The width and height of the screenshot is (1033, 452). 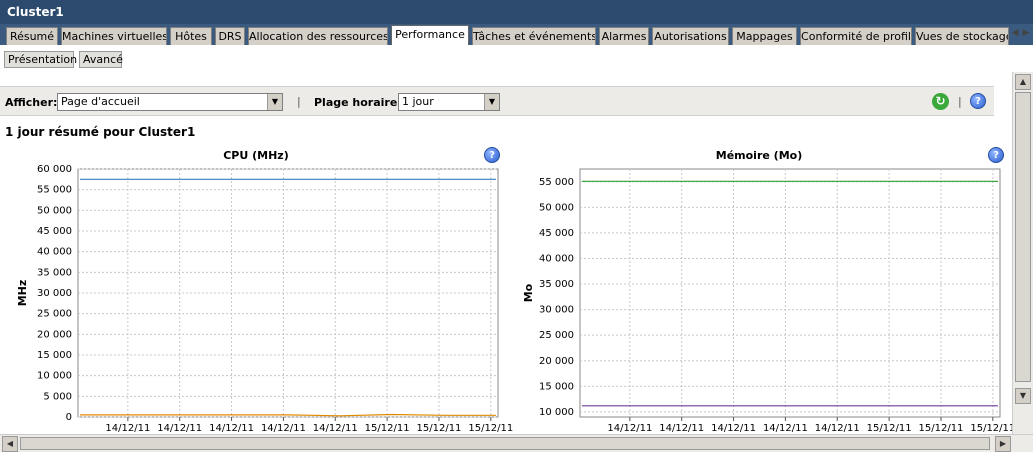 I want to click on window-title: Cluster1, so click(x=35, y=12).